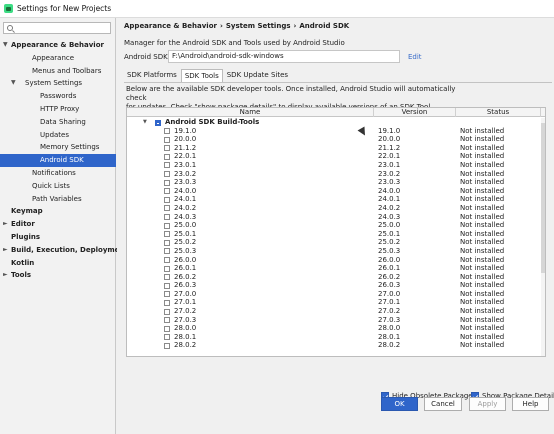 Image resolution: width=554 pixels, height=434 pixels. Describe the element at coordinates (333, 208) in the screenshot. I see `table-row: 24.0.2 24.0.2 Not installed` at that location.